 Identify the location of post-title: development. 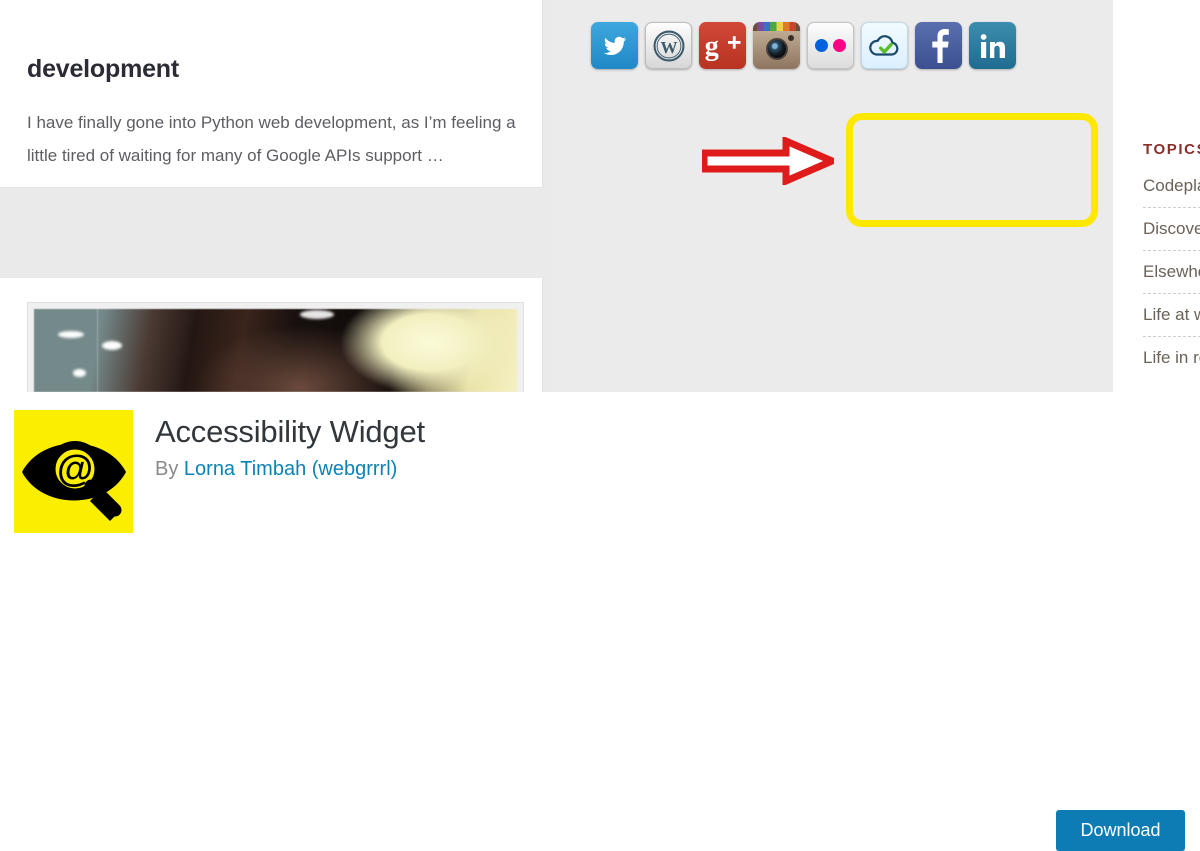
(103, 69).